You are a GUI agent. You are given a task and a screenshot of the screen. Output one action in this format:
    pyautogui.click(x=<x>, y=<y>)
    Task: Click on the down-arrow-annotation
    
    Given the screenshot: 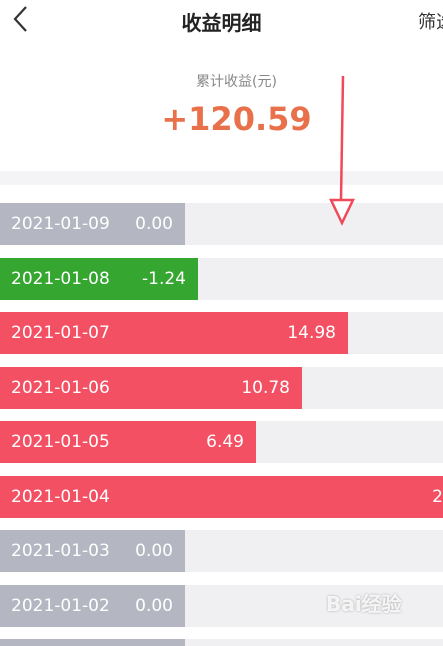 What is the action you would take?
    pyautogui.click(x=342, y=150)
    